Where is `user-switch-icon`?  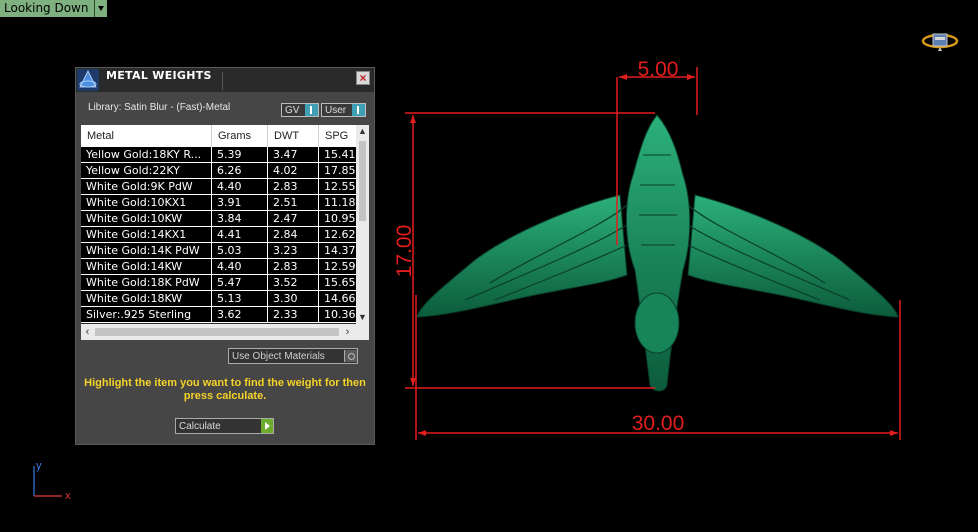
user-switch-icon is located at coordinates (358, 110).